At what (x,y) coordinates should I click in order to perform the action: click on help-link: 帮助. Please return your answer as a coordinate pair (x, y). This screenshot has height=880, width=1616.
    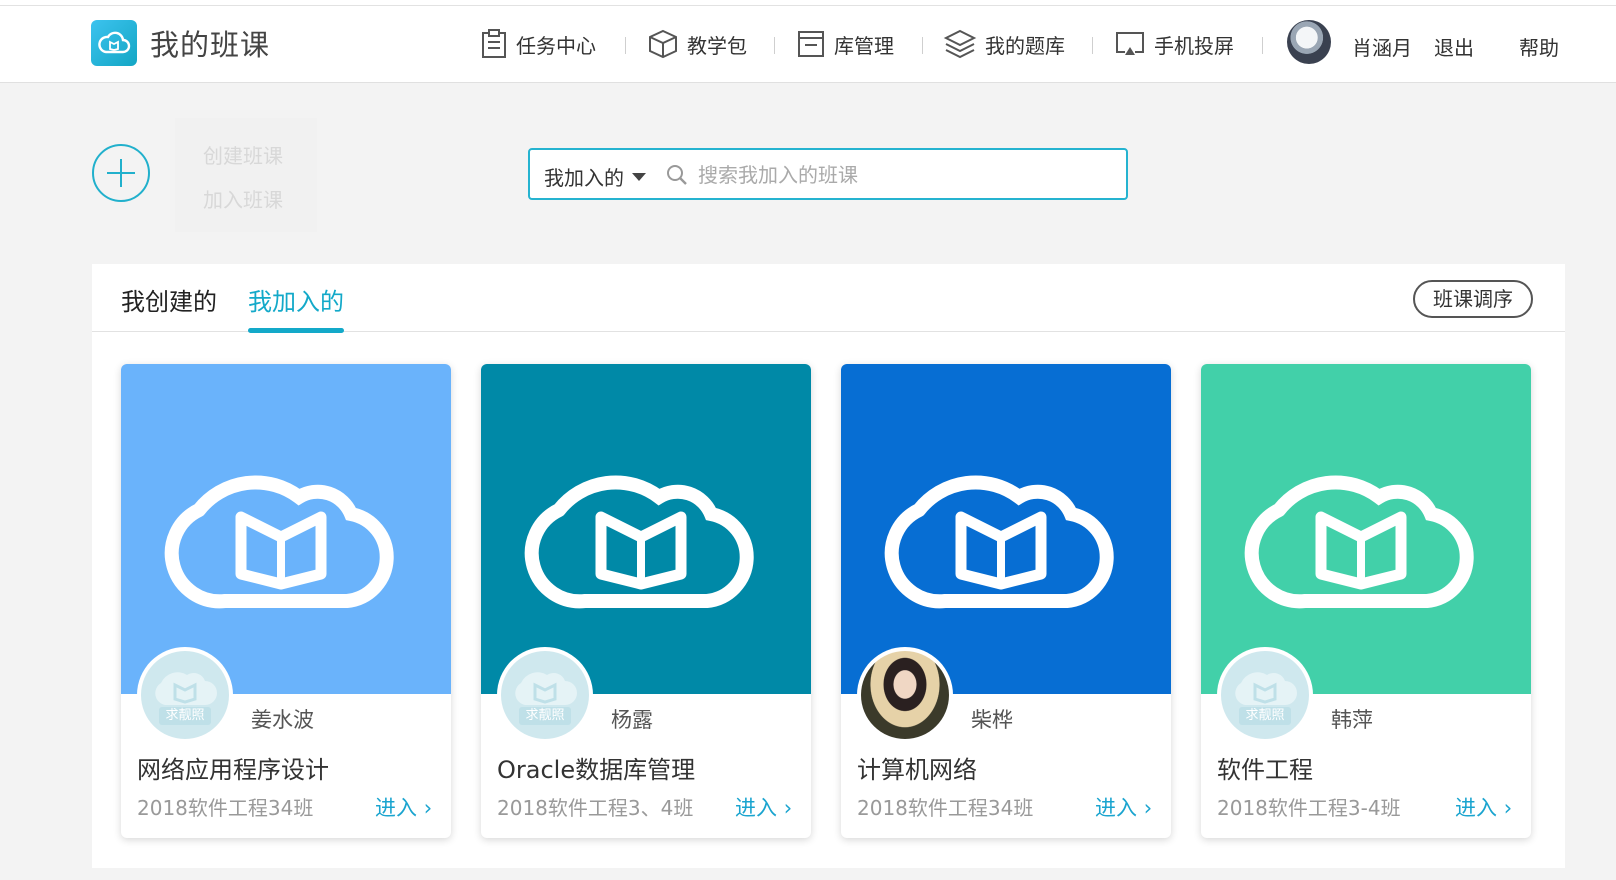
    Looking at the image, I should click on (1539, 46).